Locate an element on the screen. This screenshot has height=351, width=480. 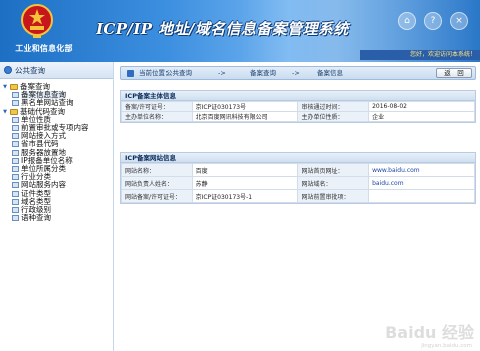
table-row: 网站备案/许可证号： 京ICP证030173号-1 网站前置审批项： is located at coordinates (298, 196).